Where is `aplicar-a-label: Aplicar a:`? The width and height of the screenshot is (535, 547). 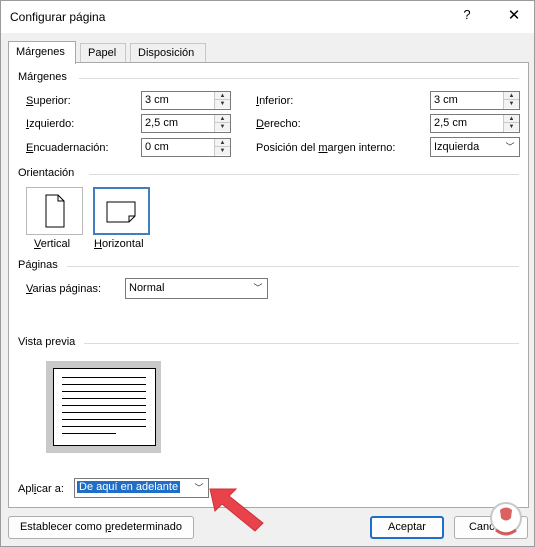 aplicar-a-label: Aplicar a: is located at coordinates (41, 489).